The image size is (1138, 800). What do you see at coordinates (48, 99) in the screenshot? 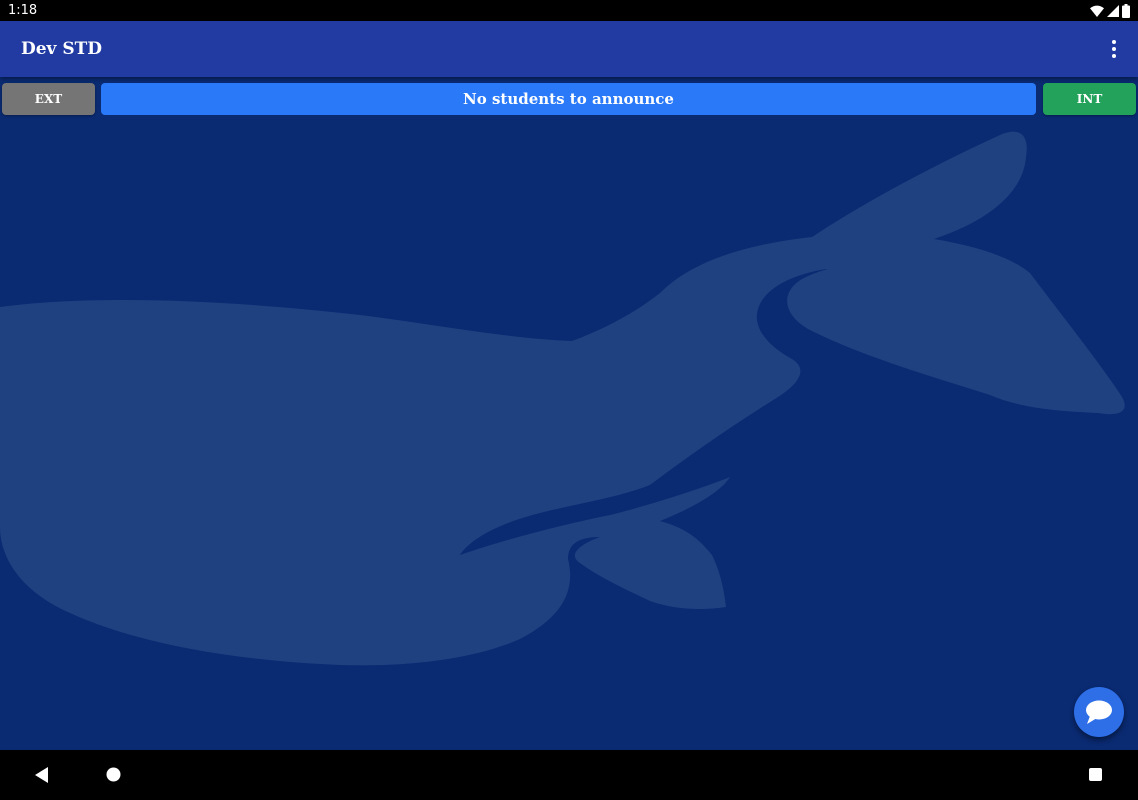
I see `ext-button: EXT` at bounding box center [48, 99].